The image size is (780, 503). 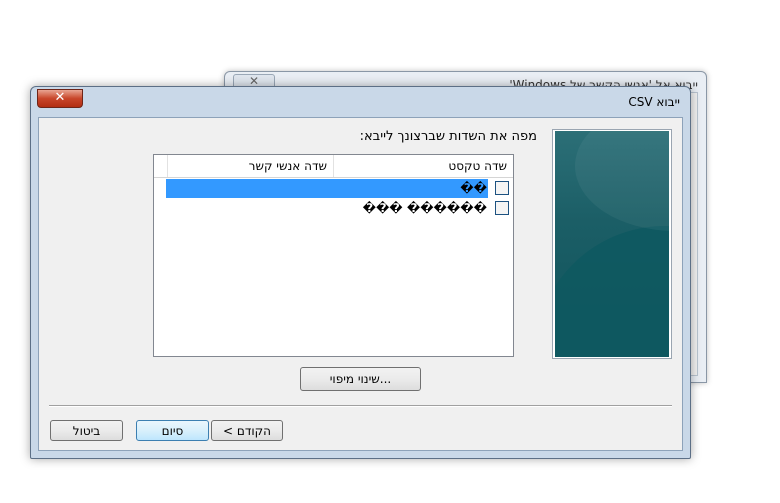 I want to click on list-header: שדה טקסט שדה אנשי קשר, so click(x=333, y=166).